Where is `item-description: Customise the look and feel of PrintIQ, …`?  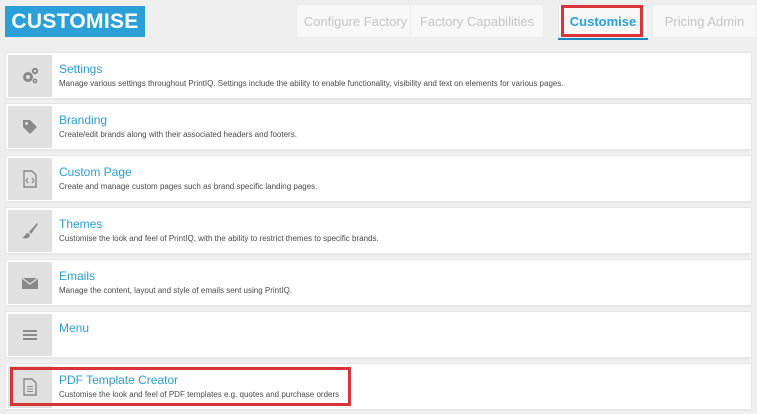
item-description: Customise the look and feel of PrintIQ, … is located at coordinates (219, 238).